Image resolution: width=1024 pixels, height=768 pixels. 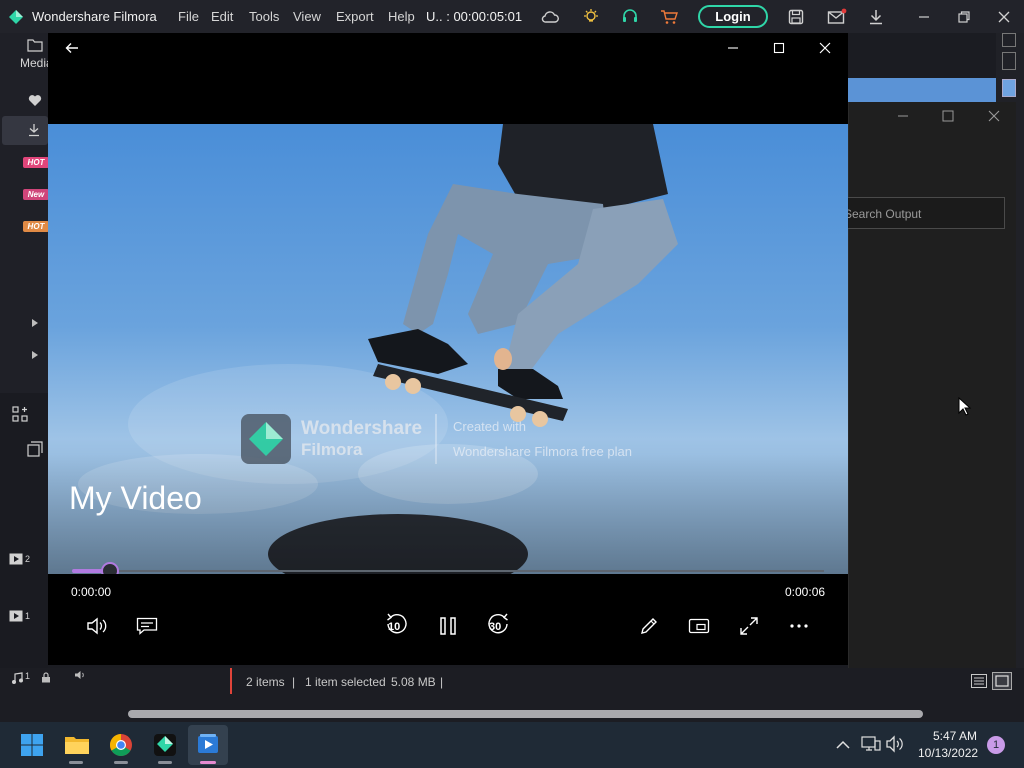 What do you see at coordinates (91, 592) in the screenshot?
I see `current-time: 0:00:00` at bounding box center [91, 592].